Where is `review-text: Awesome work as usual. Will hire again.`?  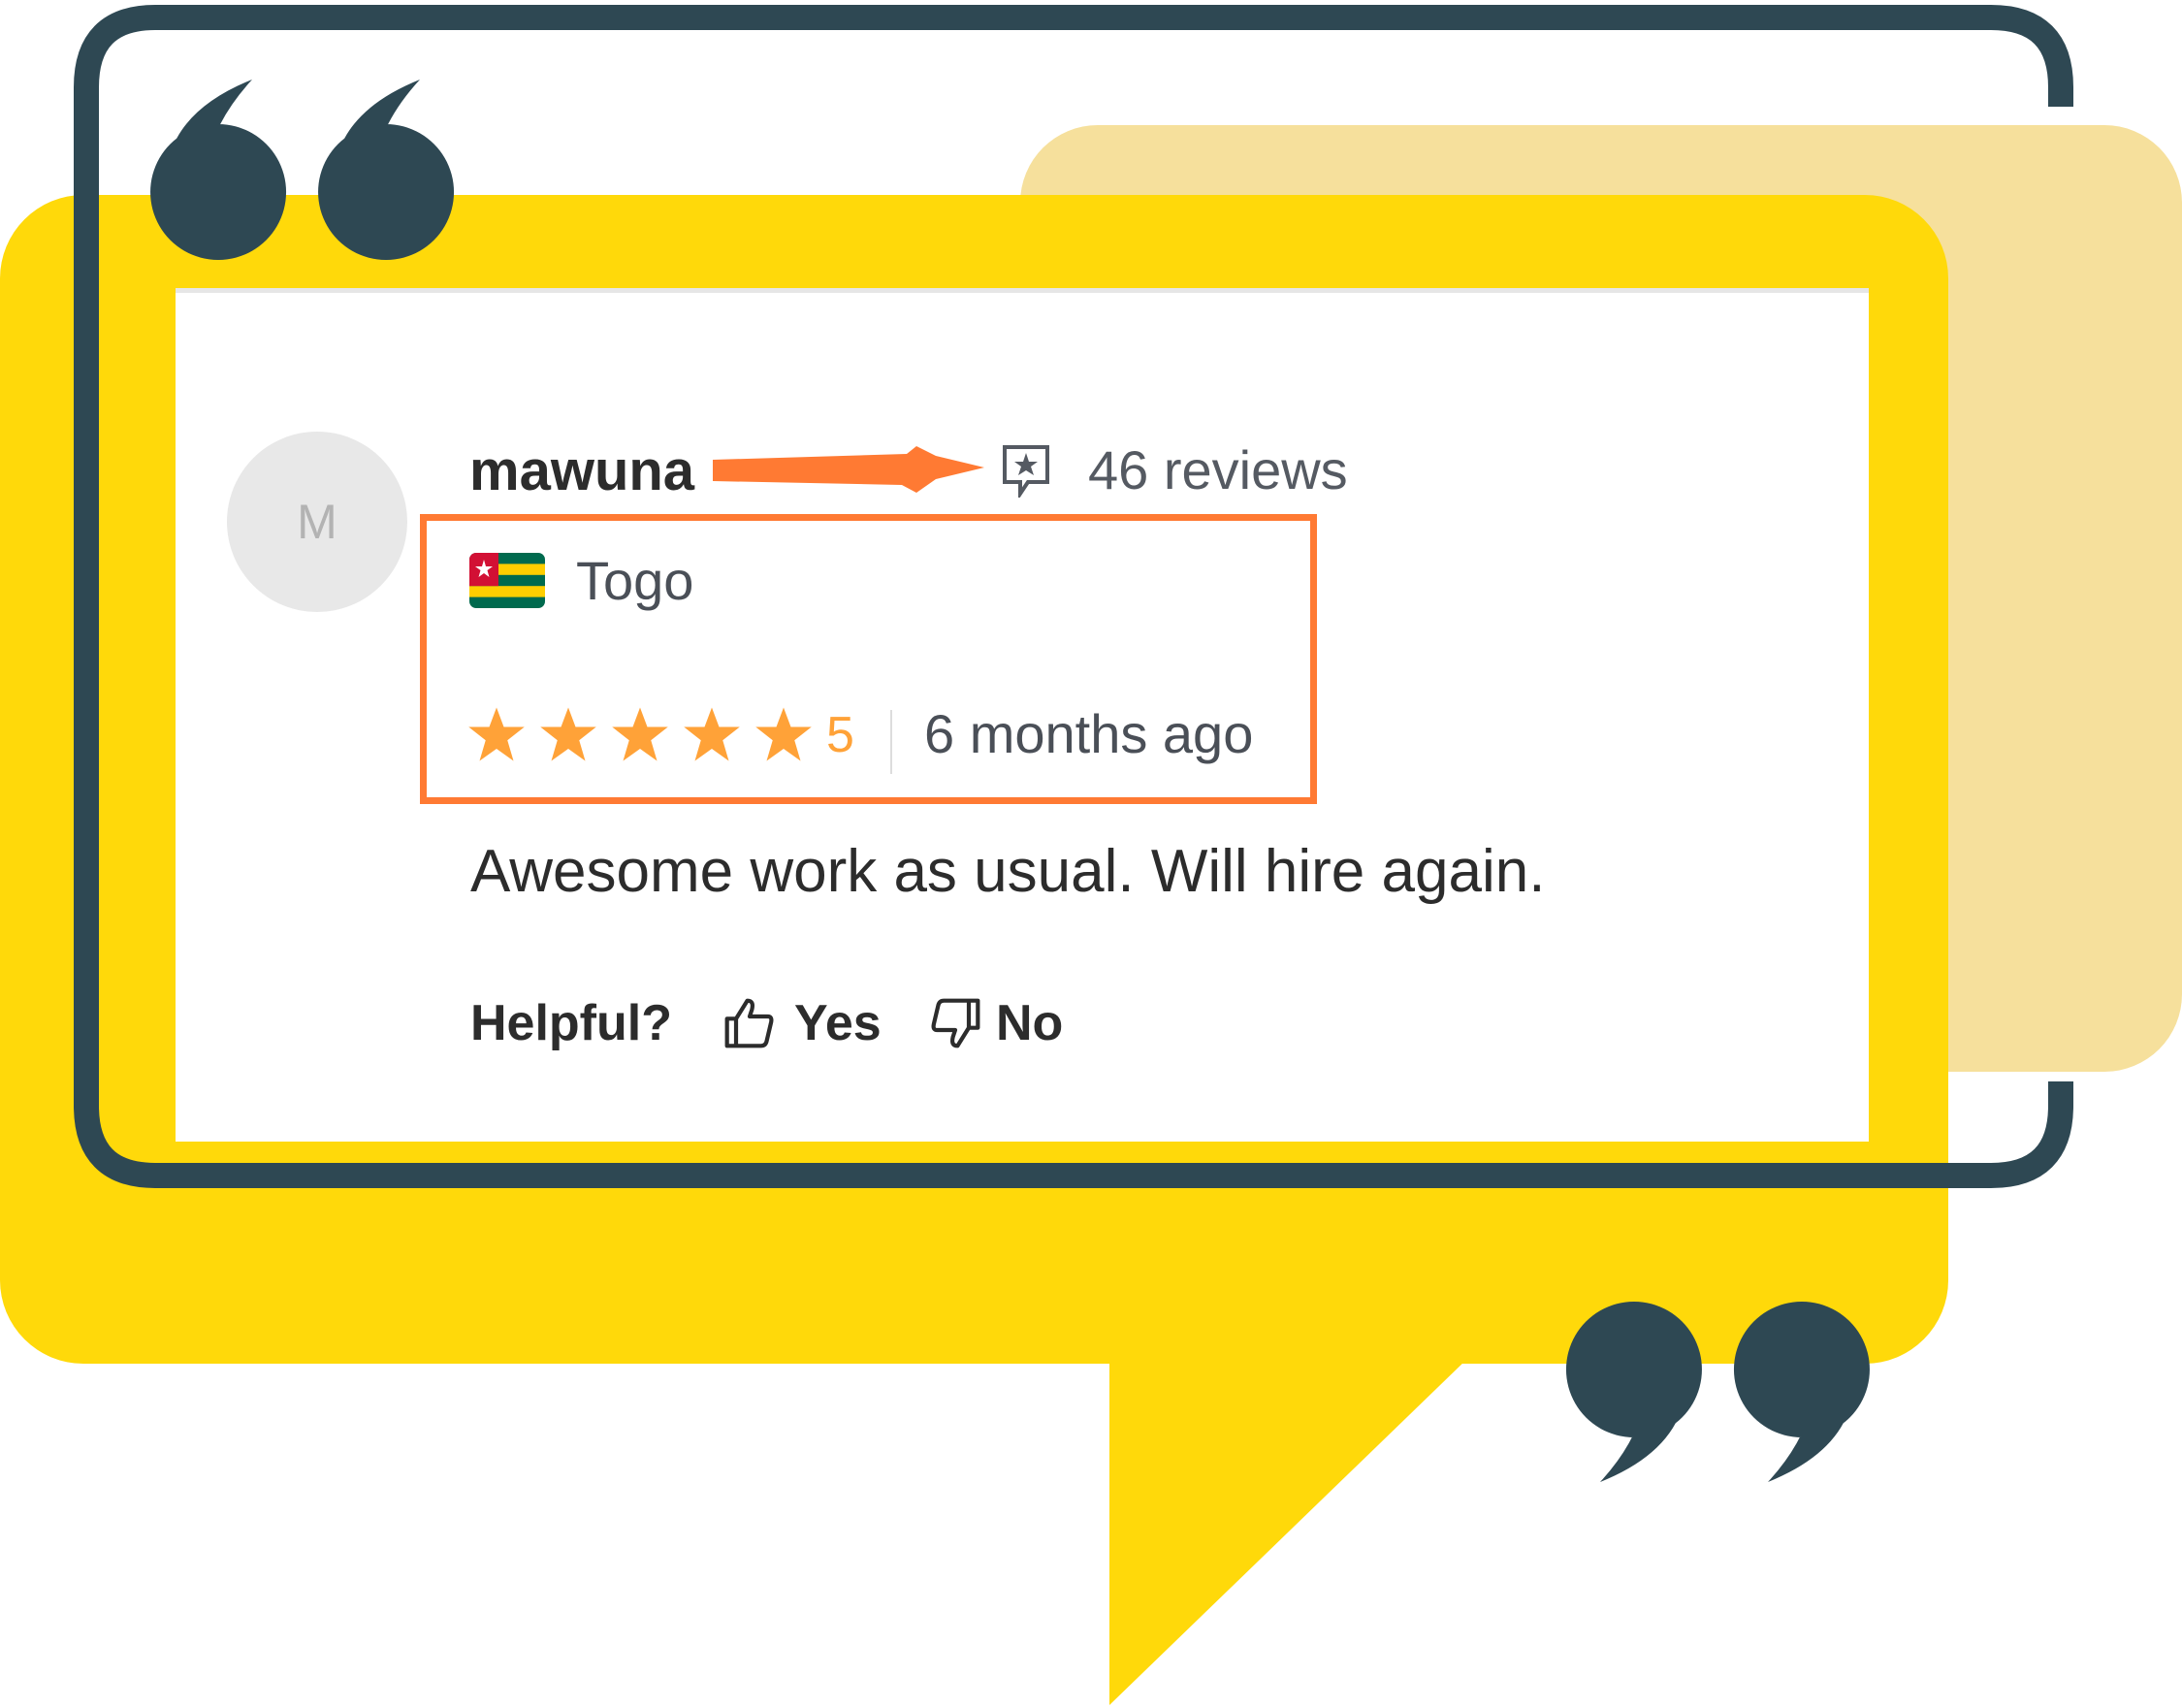
review-text: Awesome work as usual. Will hire again. is located at coordinates (1008, 871).